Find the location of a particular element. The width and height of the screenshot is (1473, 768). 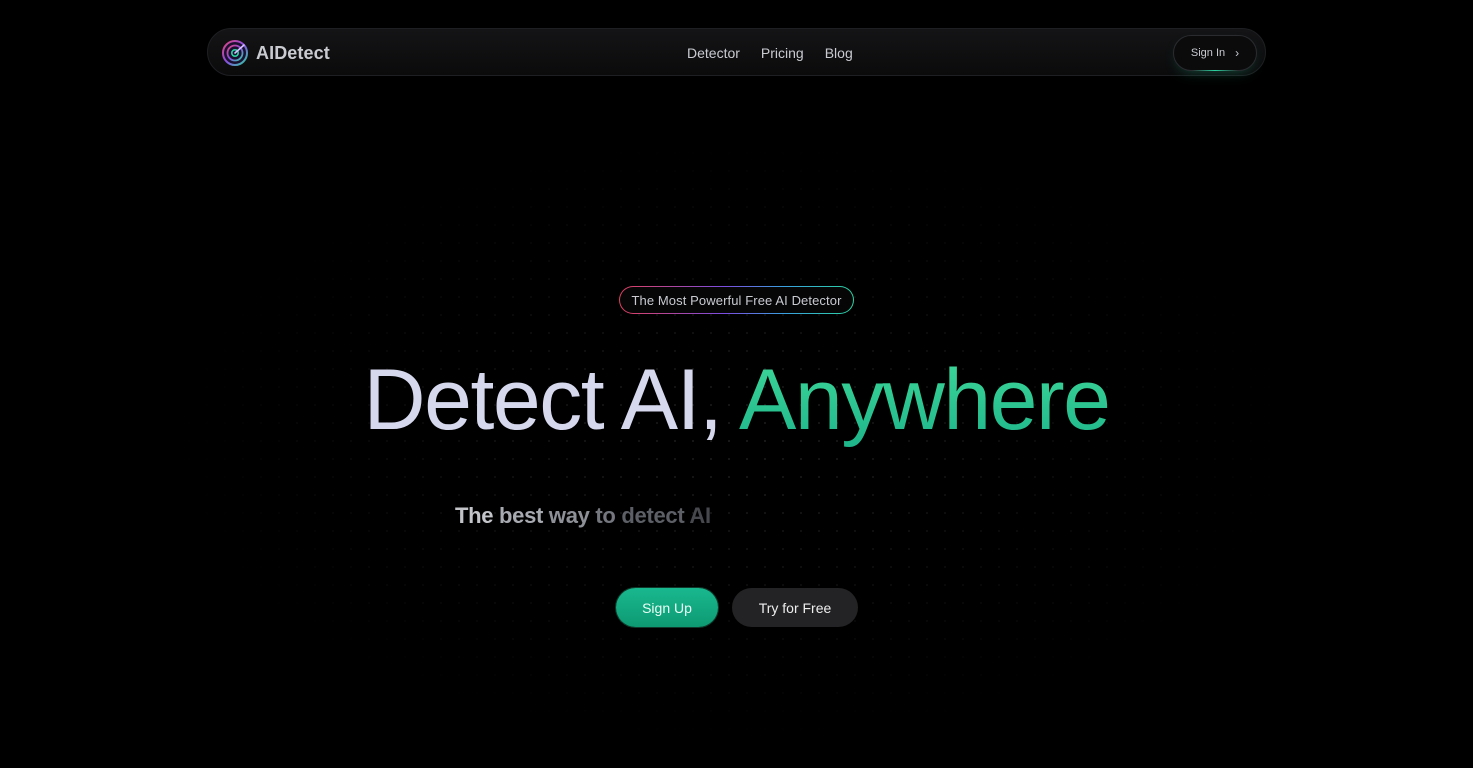

top-navbar: AIDetect Detector Pricing Blog Sign In › is located at coordinates (736, 52).